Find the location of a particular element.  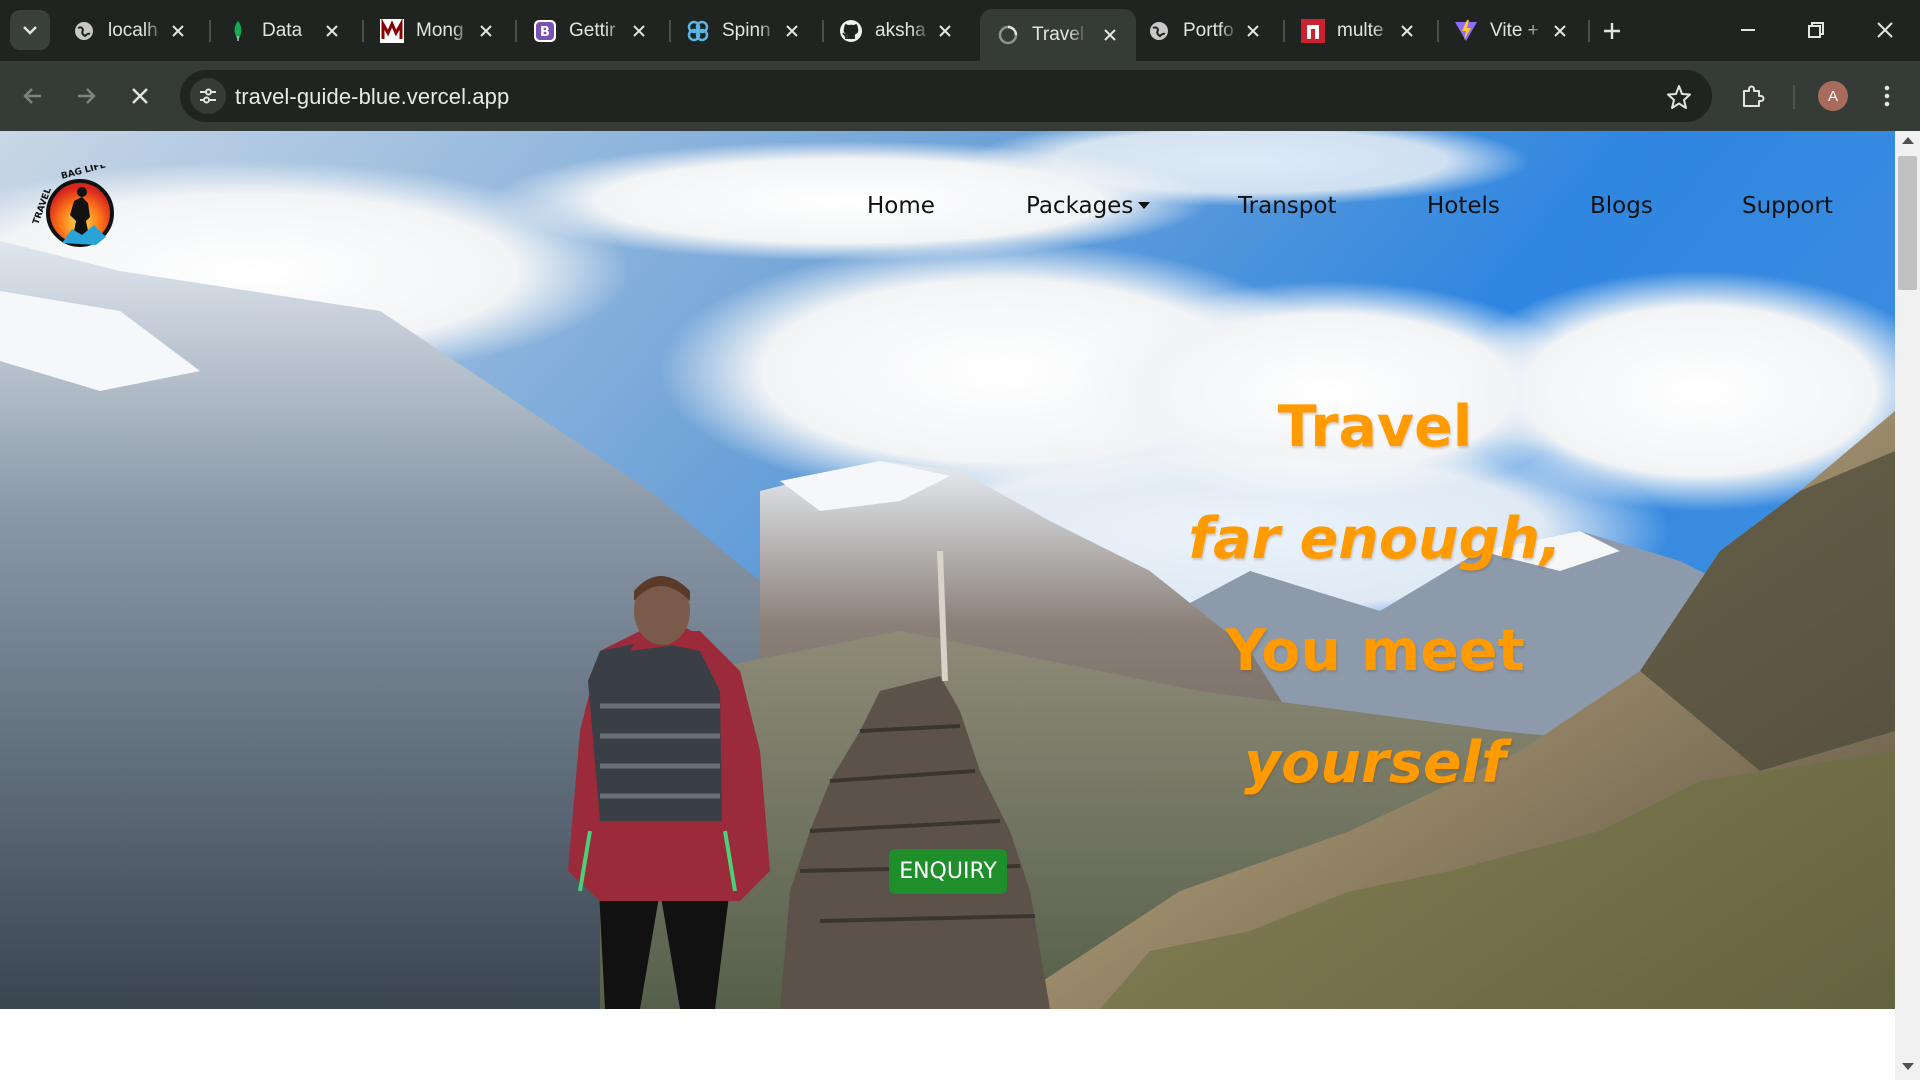

site-info-button is located at coordinates (208, 96).